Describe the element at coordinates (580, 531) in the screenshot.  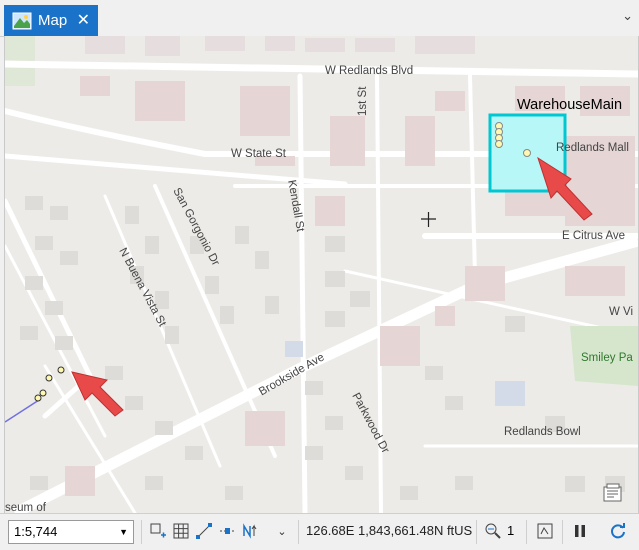
I see `pause-icon` at that location.